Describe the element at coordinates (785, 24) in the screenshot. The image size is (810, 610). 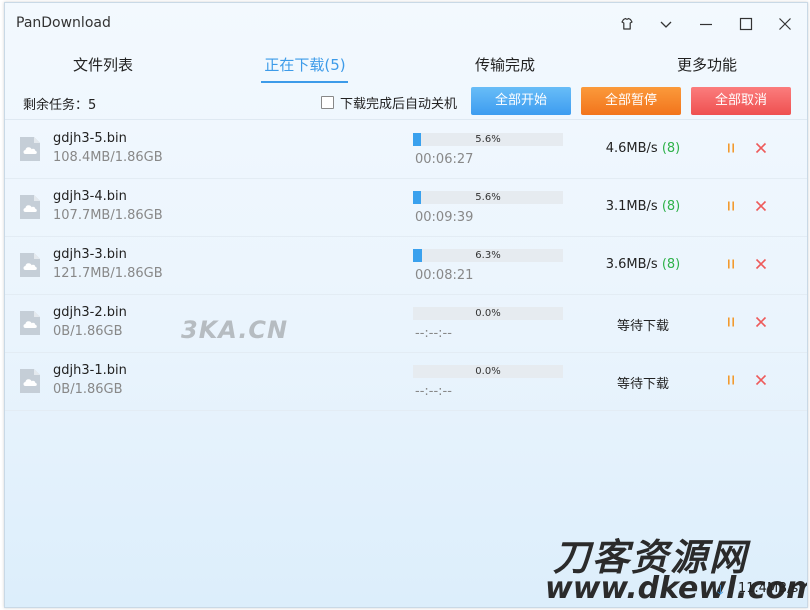
I see `close-icon` at that location.